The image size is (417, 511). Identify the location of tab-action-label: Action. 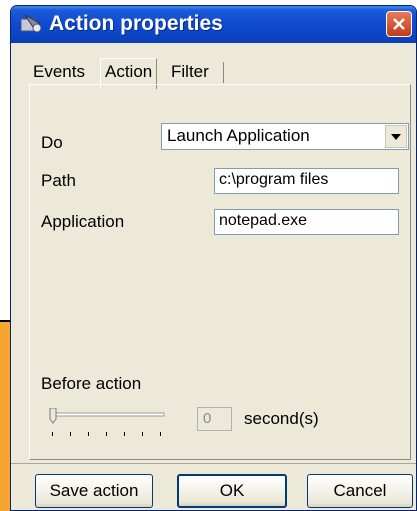
(129, 71).